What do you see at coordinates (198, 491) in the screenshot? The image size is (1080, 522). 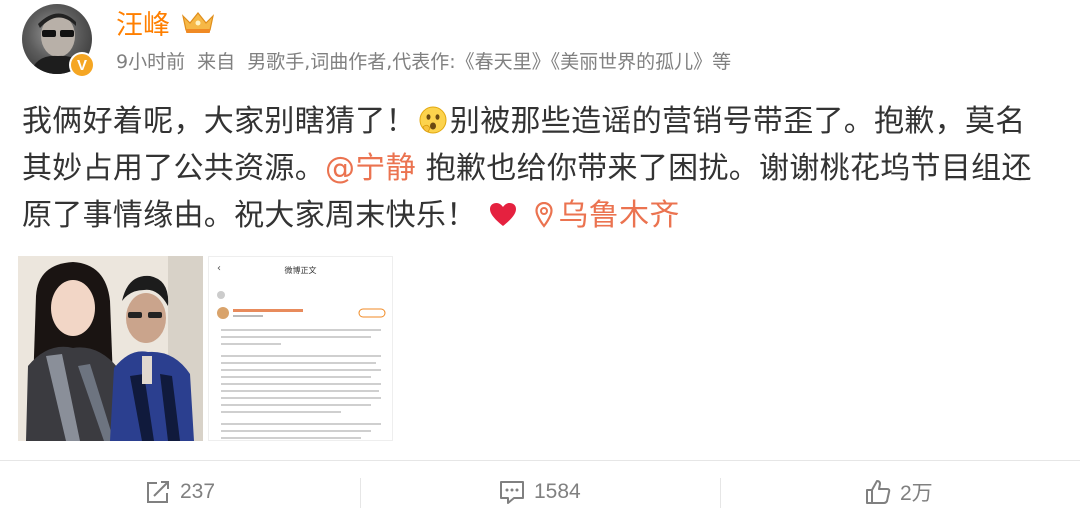 I see `repost-count: 237` at bounding box center [198, 491].